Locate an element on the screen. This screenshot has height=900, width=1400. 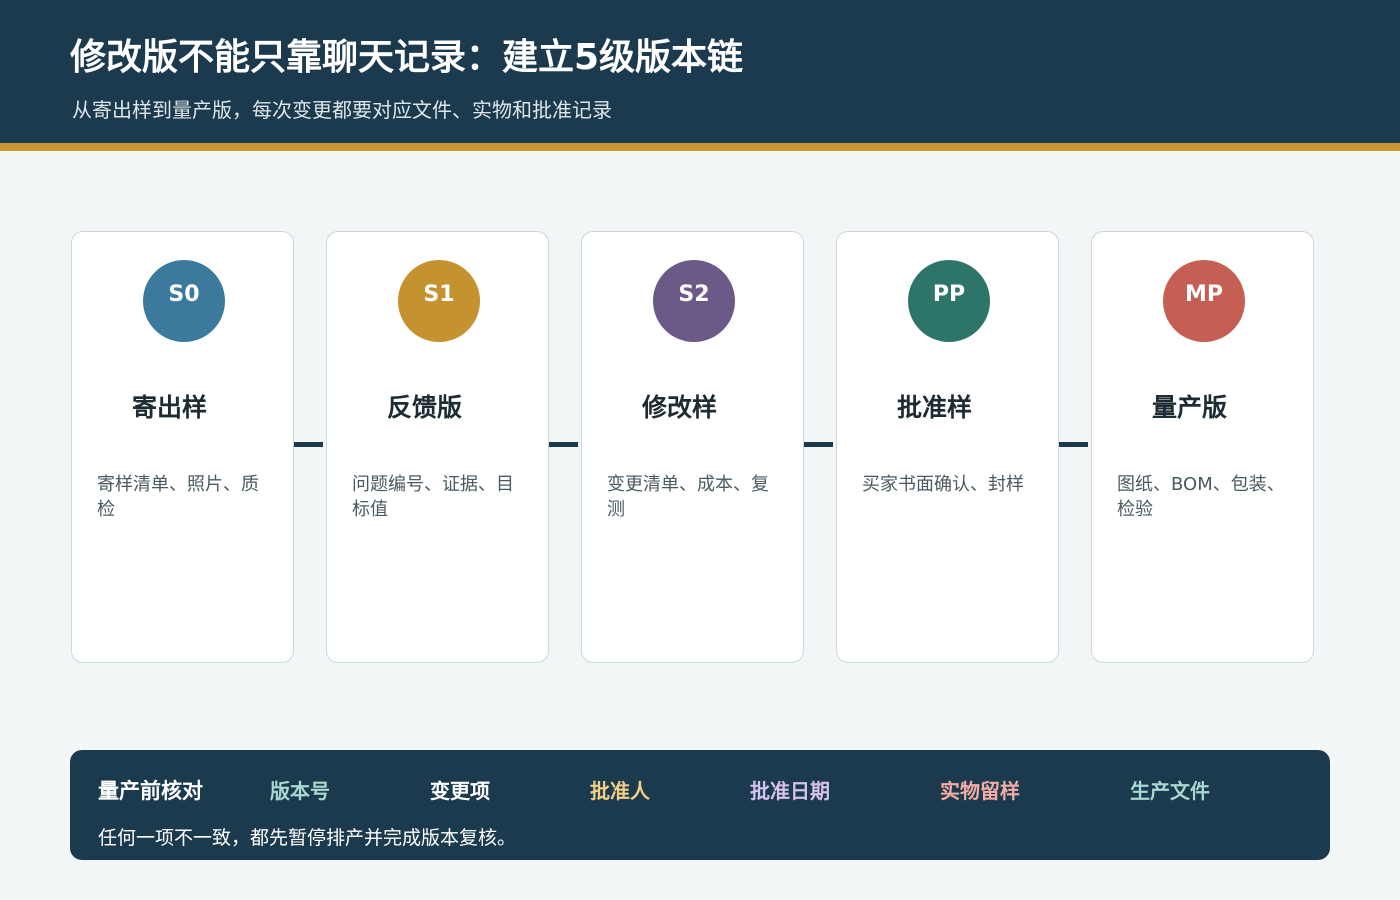
checklist-note: 任何一项不一致，都先暂停排产并完成版本复核。 is located at coordinates (307, 838).